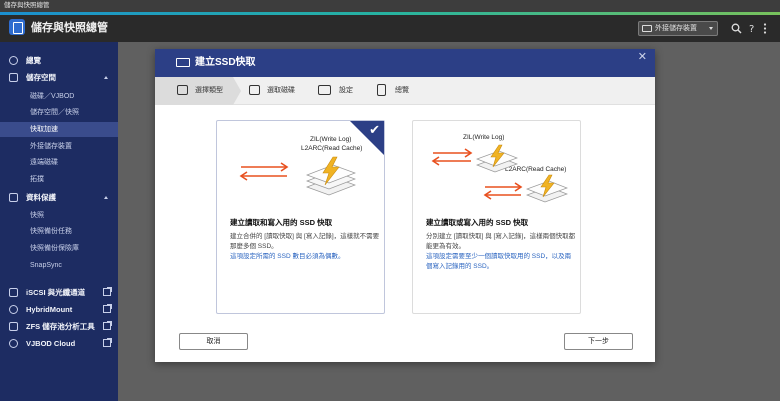 The image size is (780, 401). Describe the element at coordinates (59, 215) in the screenshot. I see `sidebar-item-snapshots: 快照` at that location.